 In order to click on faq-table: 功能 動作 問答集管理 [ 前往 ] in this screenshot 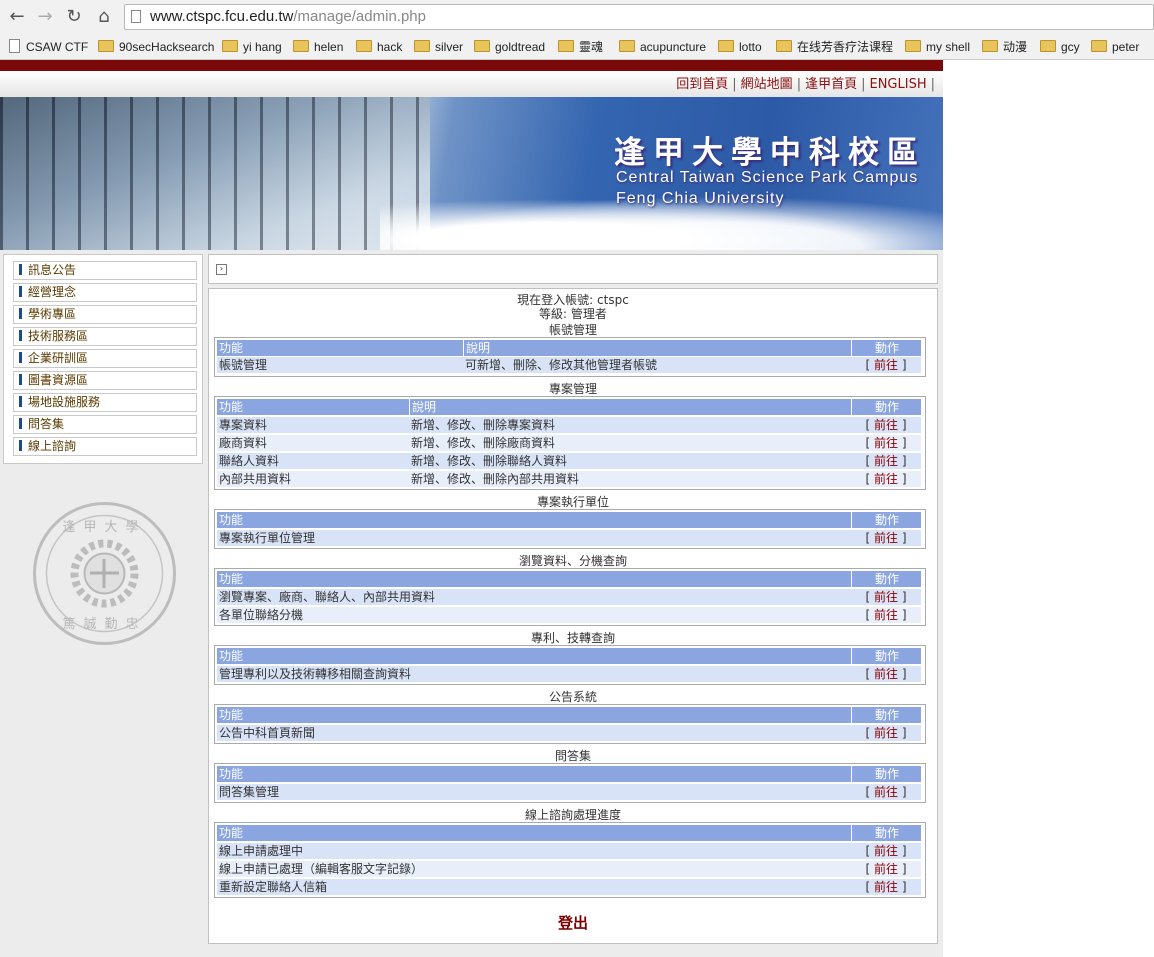, I will do `click(570, 783)`.